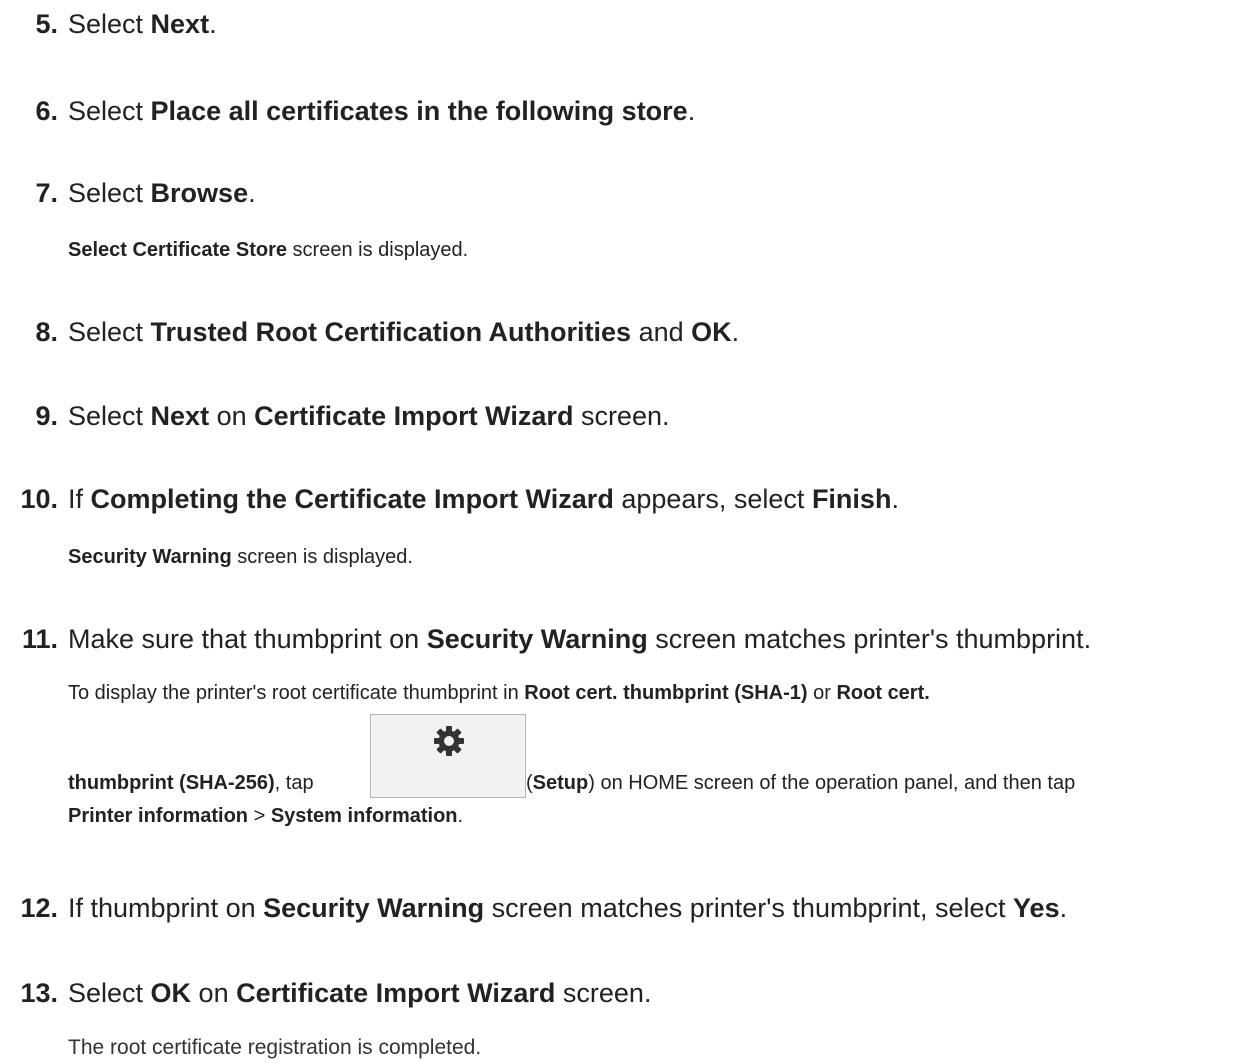 The height and width of the screenshot is (1063, 1257). What do you see at coordinates (666, 693) in the screenshot?
I see `ui-term: Root cert. thumbprint (SHA-1)` at bounding box center [666, 693].